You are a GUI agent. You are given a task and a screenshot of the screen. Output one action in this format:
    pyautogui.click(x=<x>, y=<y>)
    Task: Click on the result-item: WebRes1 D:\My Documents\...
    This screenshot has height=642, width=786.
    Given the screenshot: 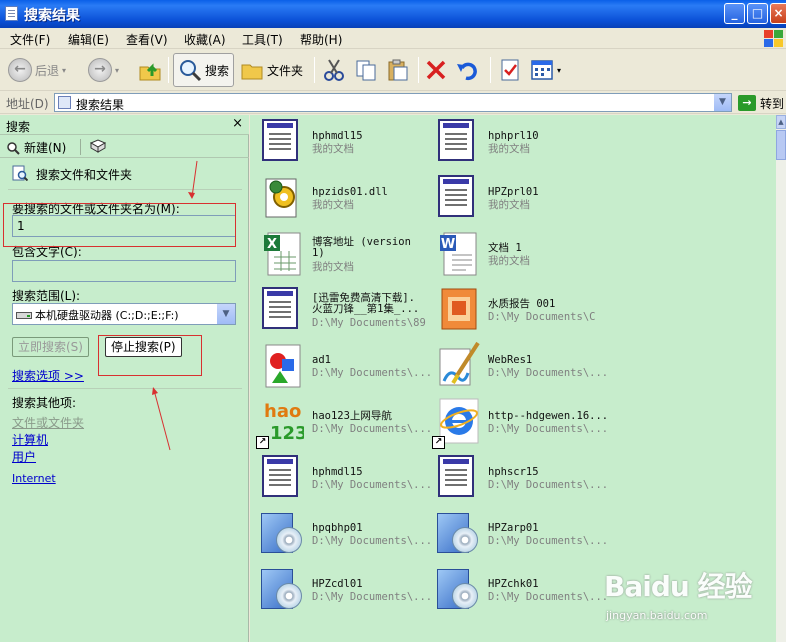 What is the action you would take?
    pyautogui.click(x=519, y=366)
    